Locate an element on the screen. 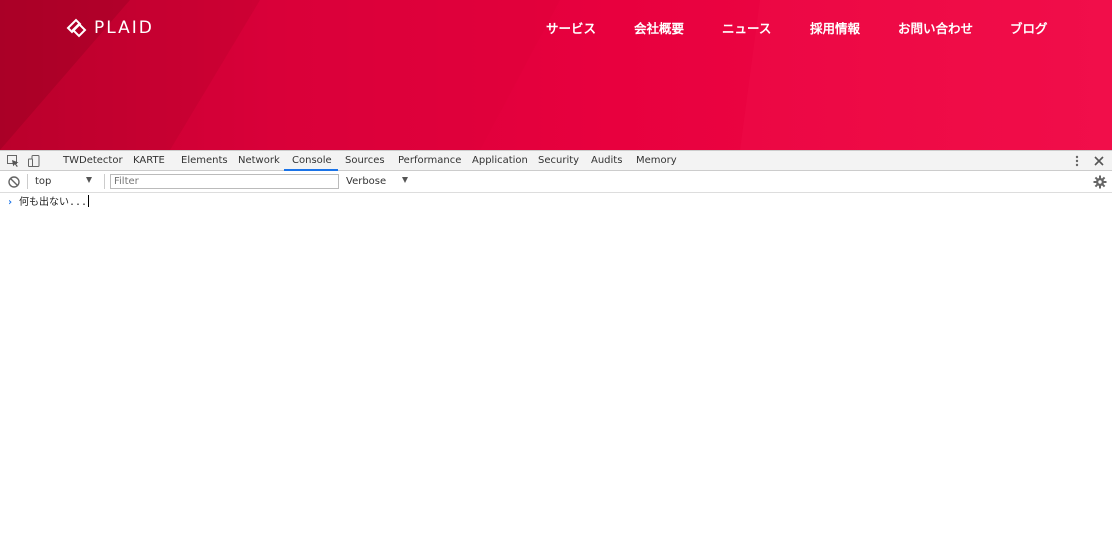  tab-security: Security is located at coordinates (558, 161).